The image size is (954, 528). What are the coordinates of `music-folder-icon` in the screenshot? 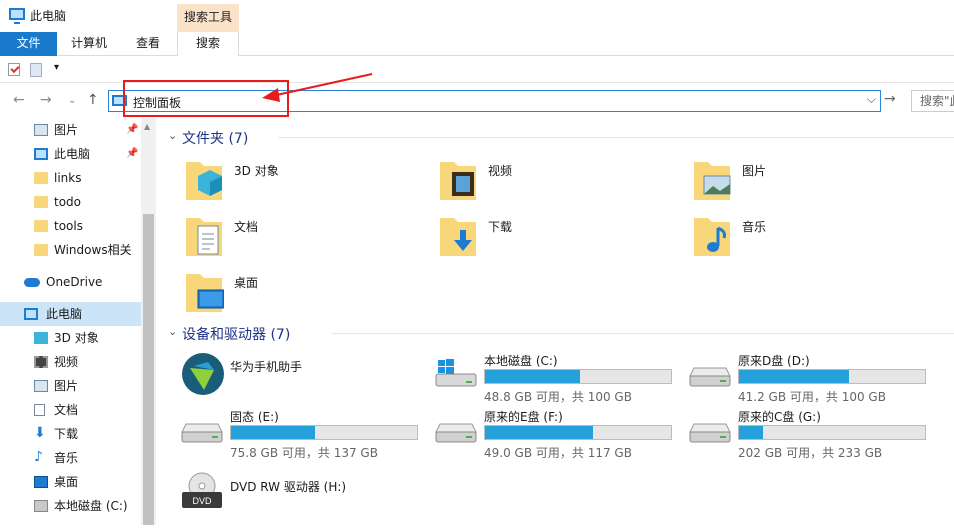 It's located at (712, 237).